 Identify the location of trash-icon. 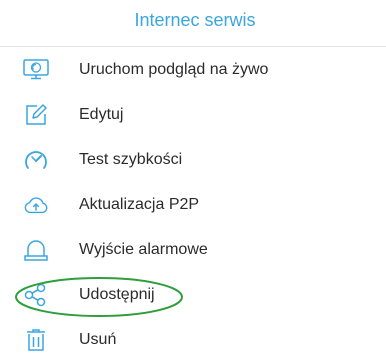
(36, 340).